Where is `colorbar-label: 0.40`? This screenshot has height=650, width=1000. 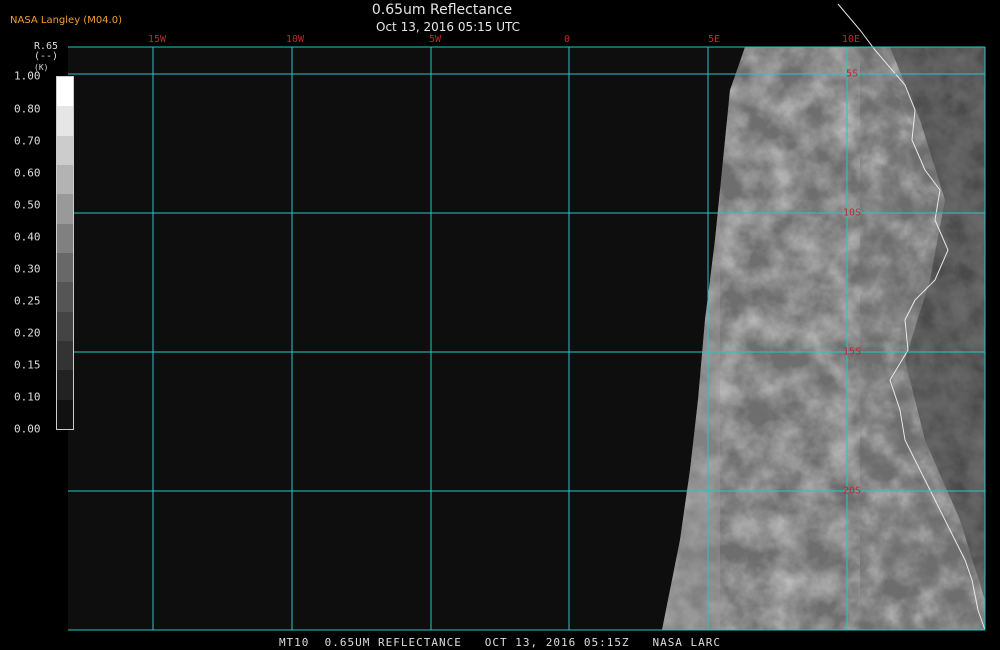
colorbar-label: 0.40 is located at coordinates (27, 237).